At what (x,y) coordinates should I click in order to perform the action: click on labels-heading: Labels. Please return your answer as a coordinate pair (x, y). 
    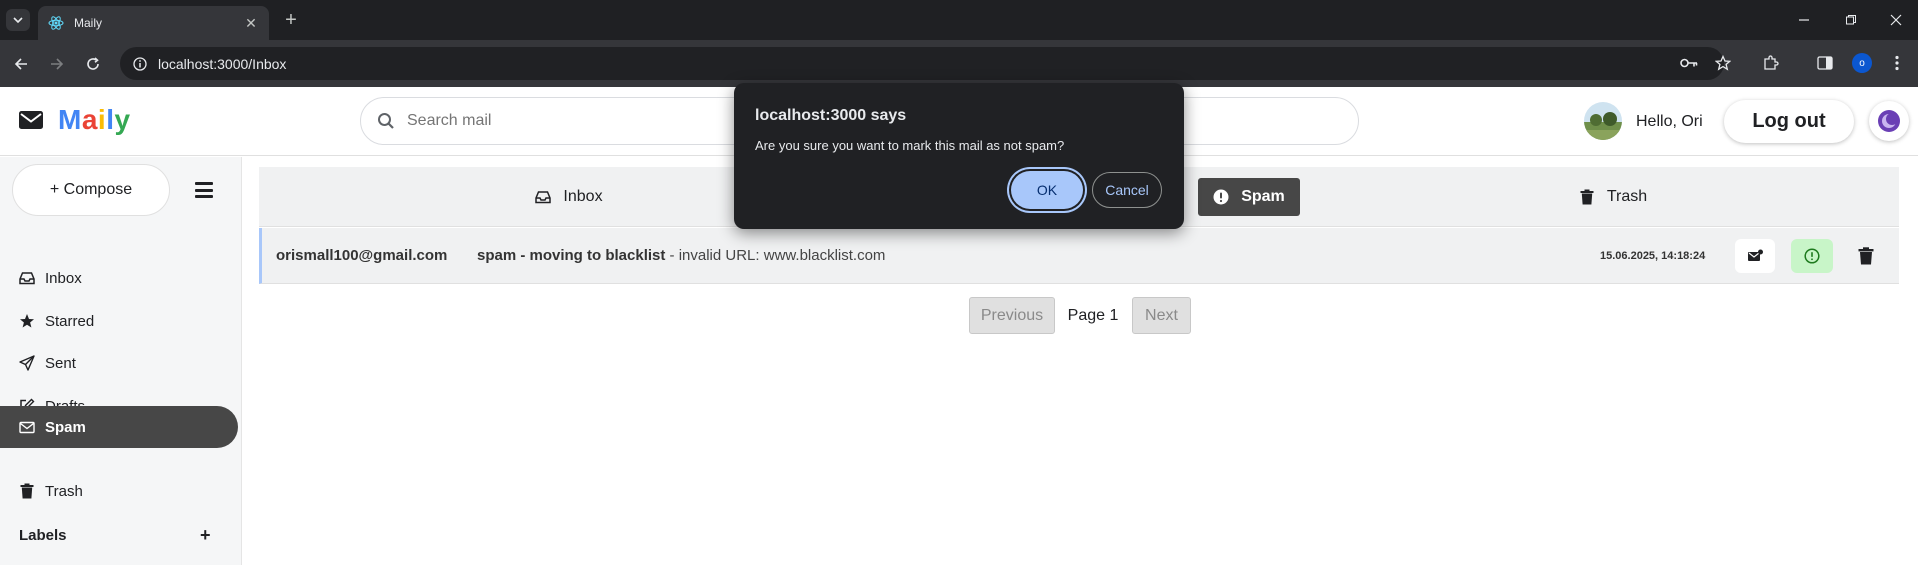
    Looking at the image, I should click on (43, 535).